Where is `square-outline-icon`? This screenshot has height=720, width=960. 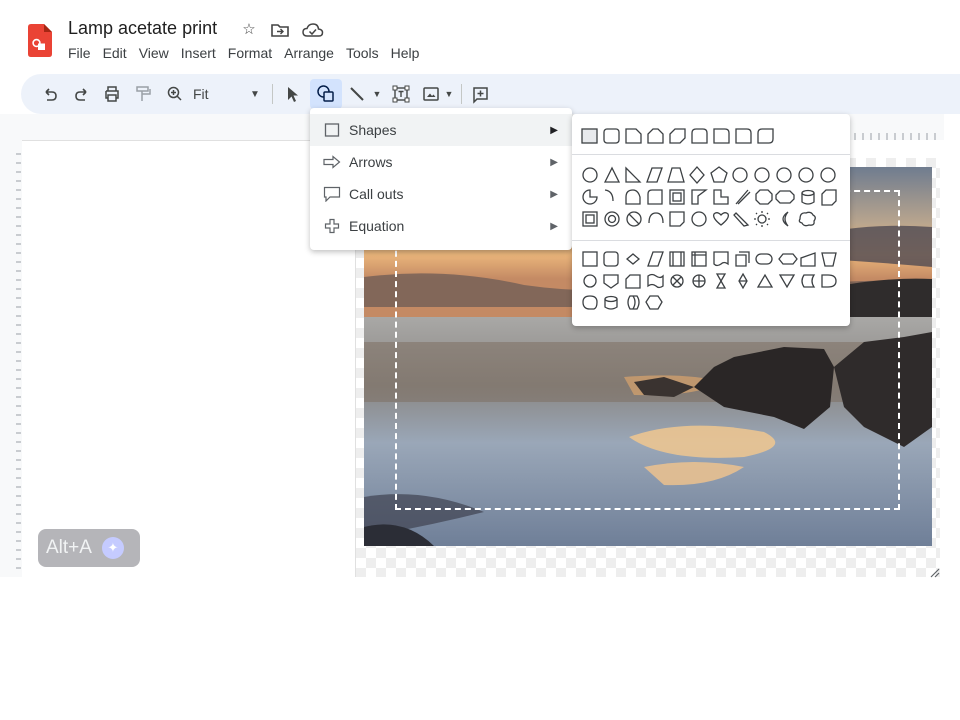
square-outline-icon is located at coordinates (332, 130).